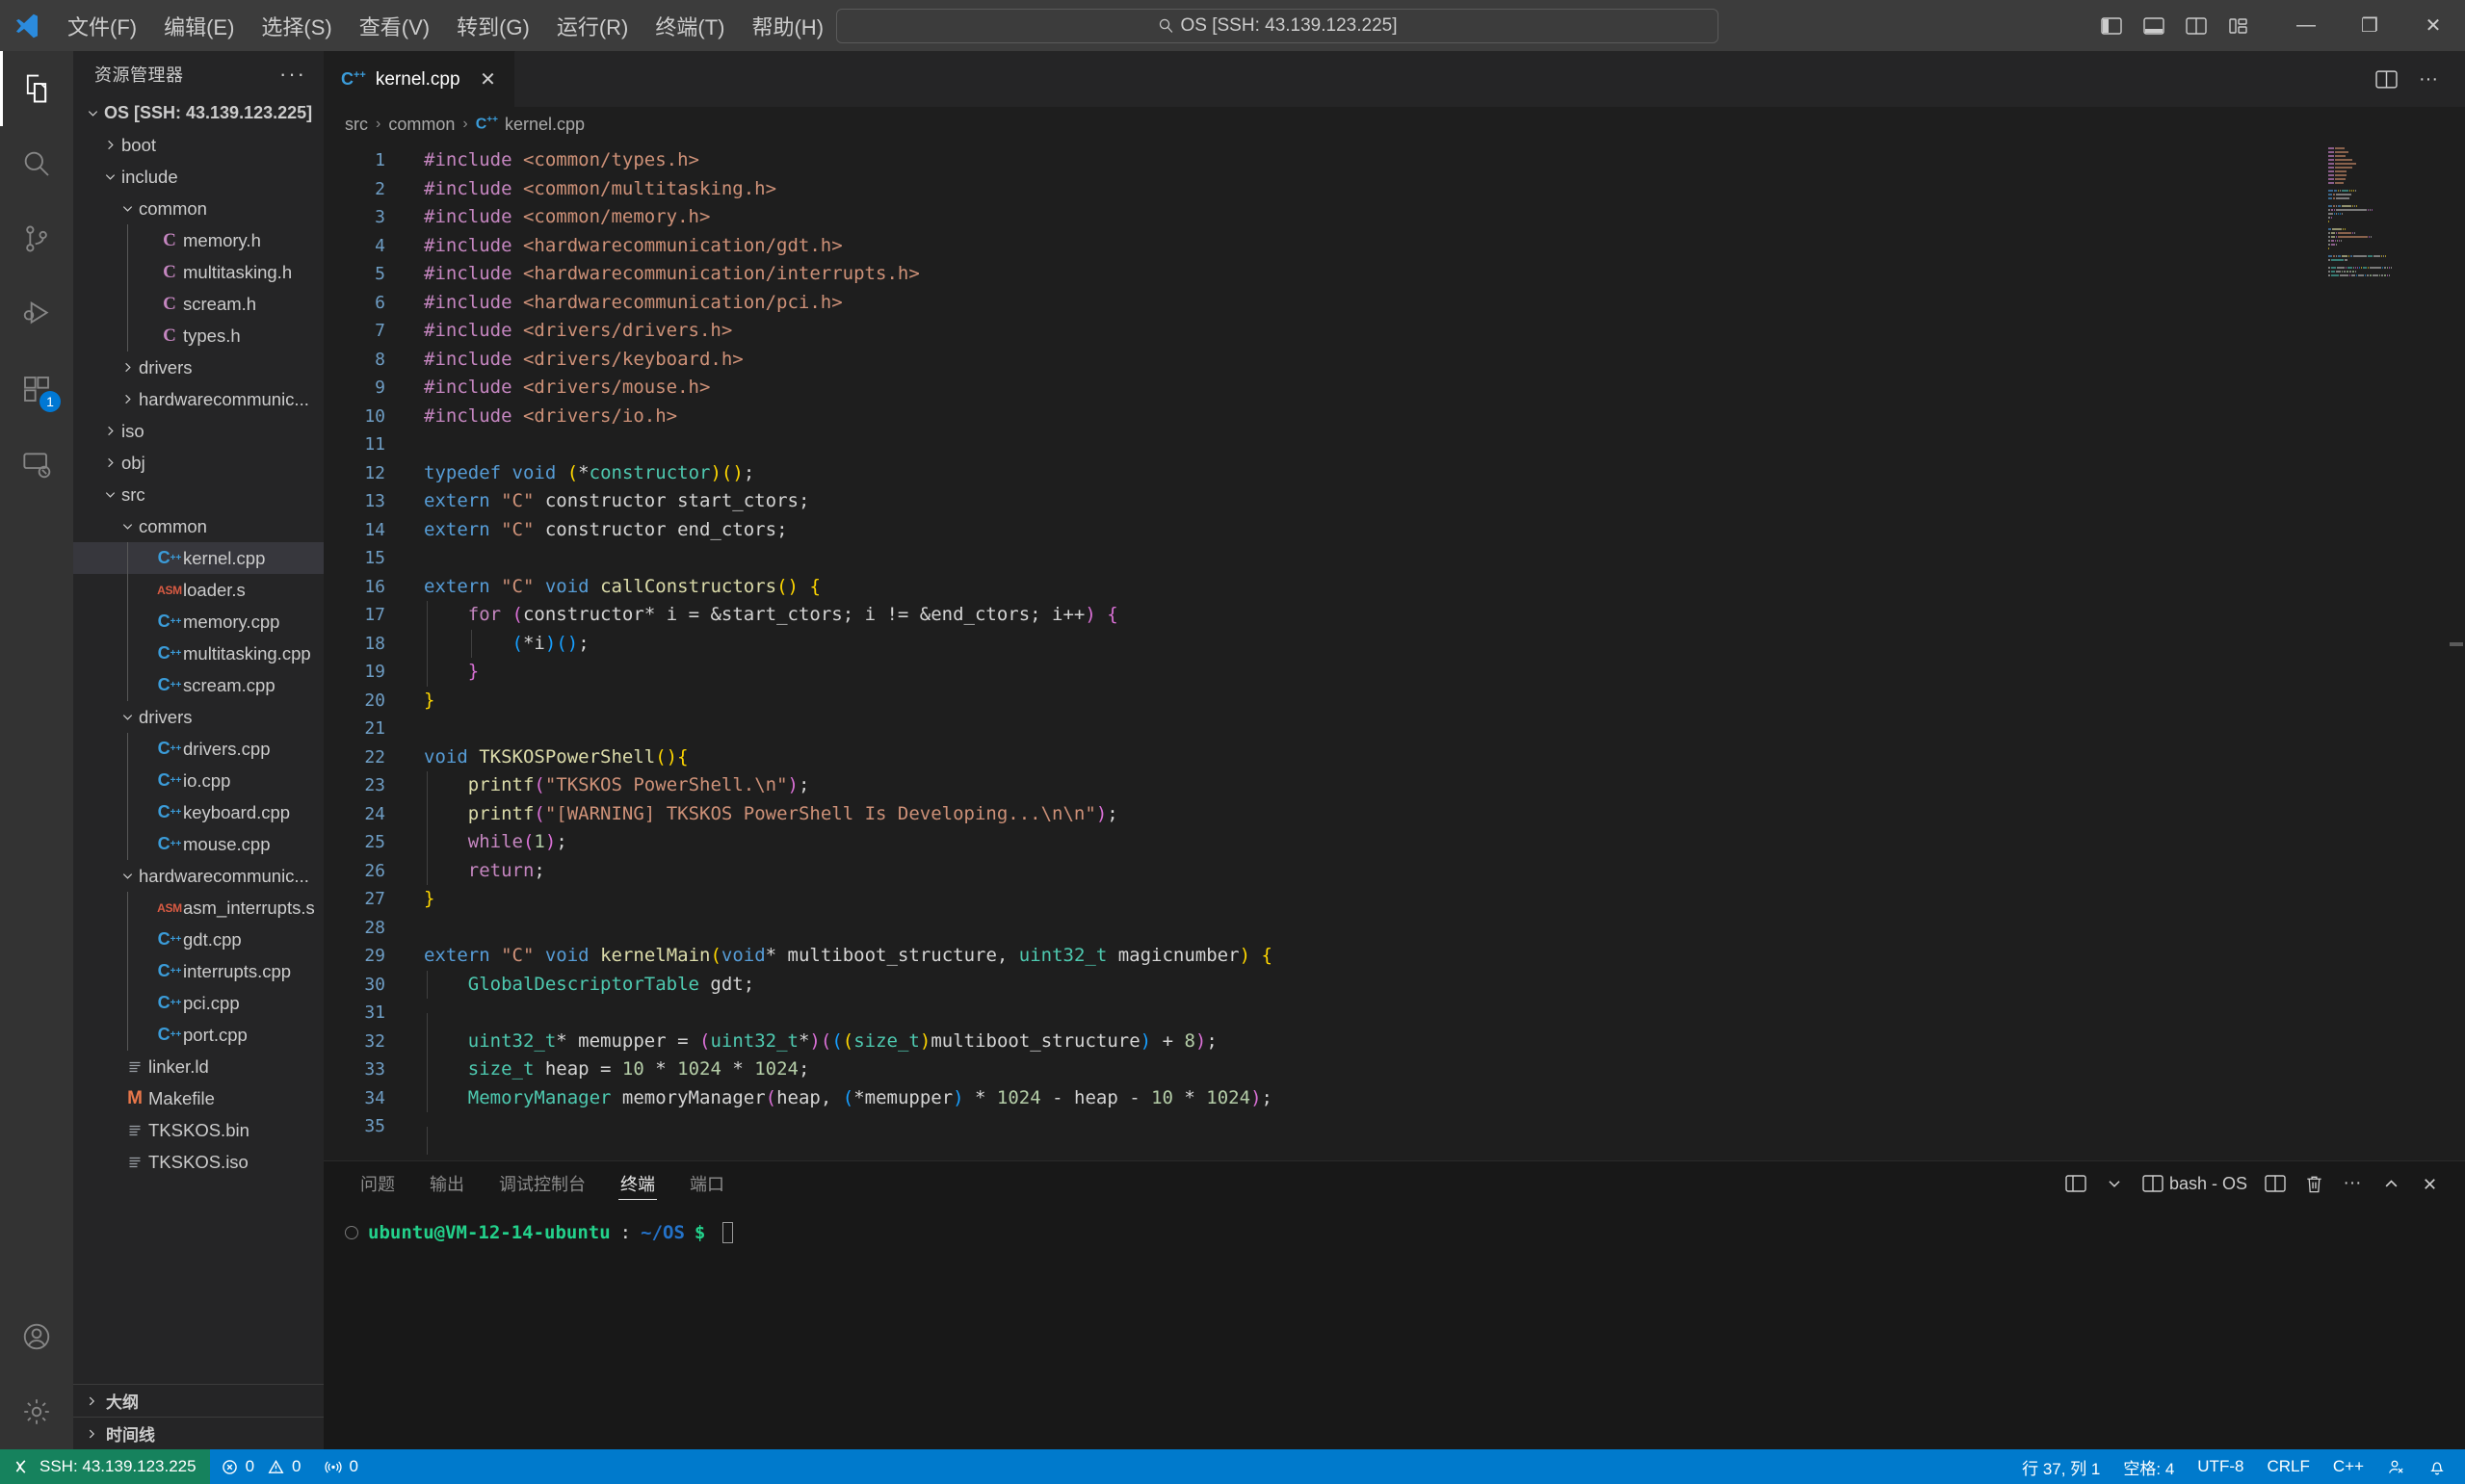 This screenshot has height=1484, width=2465. I want to click on code-line: 33 size_t heap = 10 * 1024 * 1024;, so click(1394, 1070).